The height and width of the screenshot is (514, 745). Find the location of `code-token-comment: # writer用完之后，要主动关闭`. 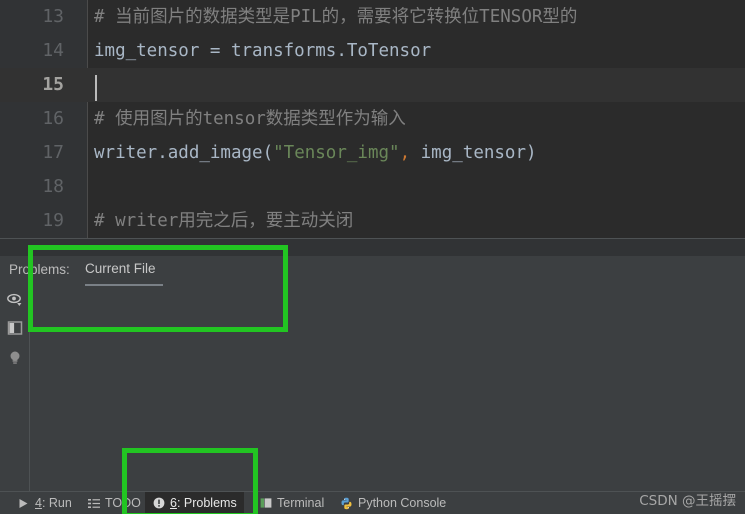

code-token-comment: # writer用完之后，要主动关闭 is located at coordinates (224, 221).